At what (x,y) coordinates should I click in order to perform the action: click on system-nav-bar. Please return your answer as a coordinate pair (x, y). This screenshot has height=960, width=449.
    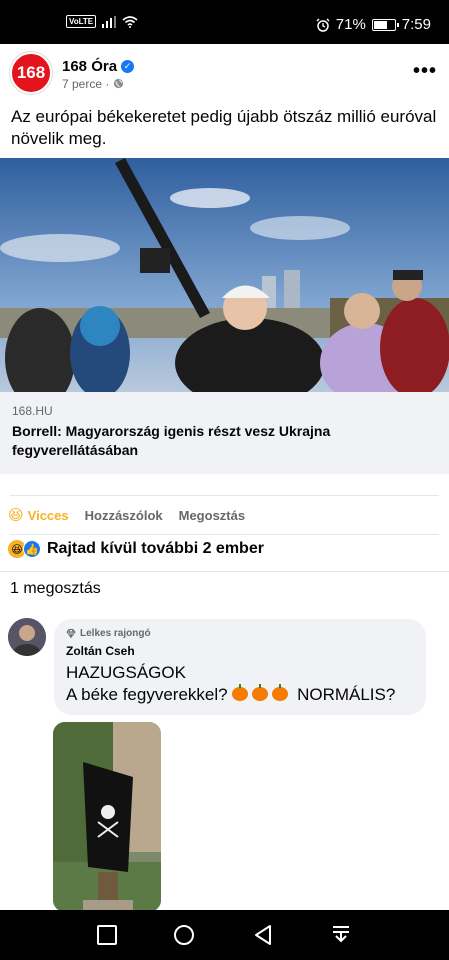
    Looking at the image, I should click on (224, 935).